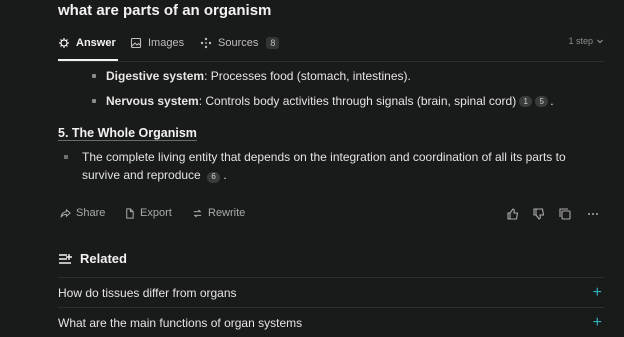 The height and width of the screenshot is (337, 624). What do you see at coordinates (331, 292) in the screenshot?
I see `related-item: How do tissues differ from organs +` at bounding box center [331, 292].